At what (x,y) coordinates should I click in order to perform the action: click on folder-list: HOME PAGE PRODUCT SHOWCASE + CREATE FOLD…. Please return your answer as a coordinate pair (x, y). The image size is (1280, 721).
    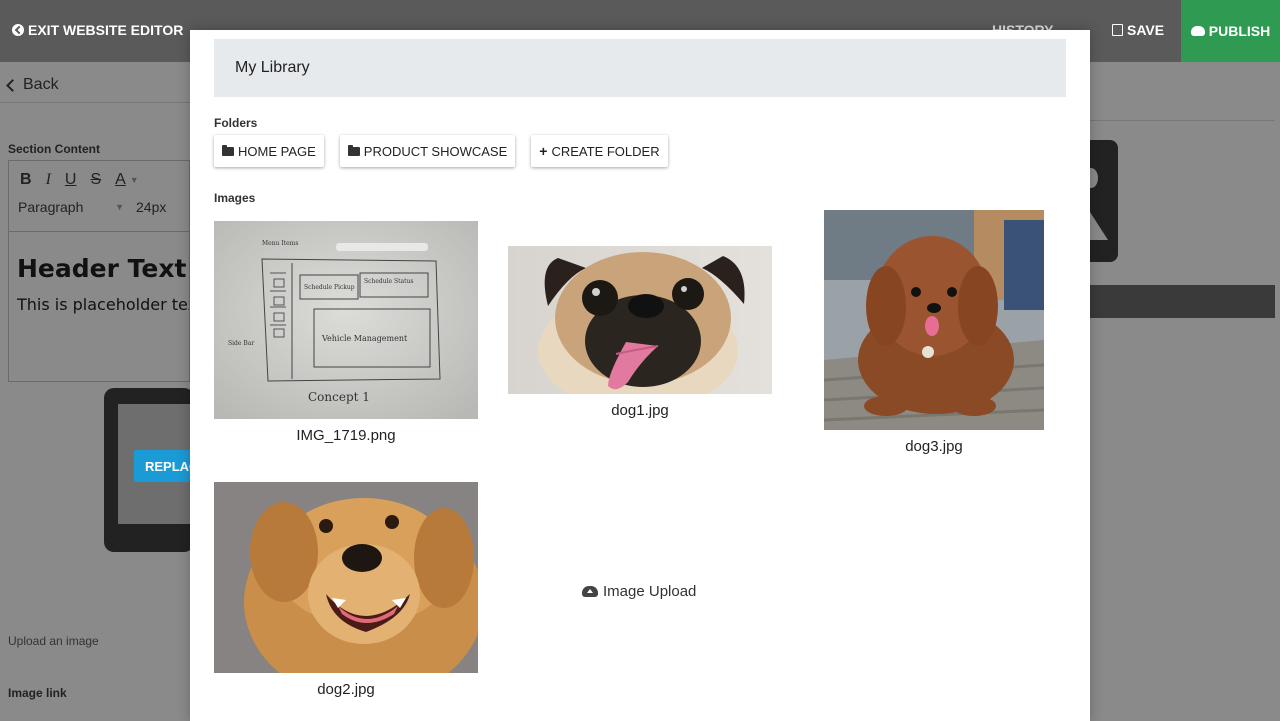
    Looking at the image, I should click on (441, 151).